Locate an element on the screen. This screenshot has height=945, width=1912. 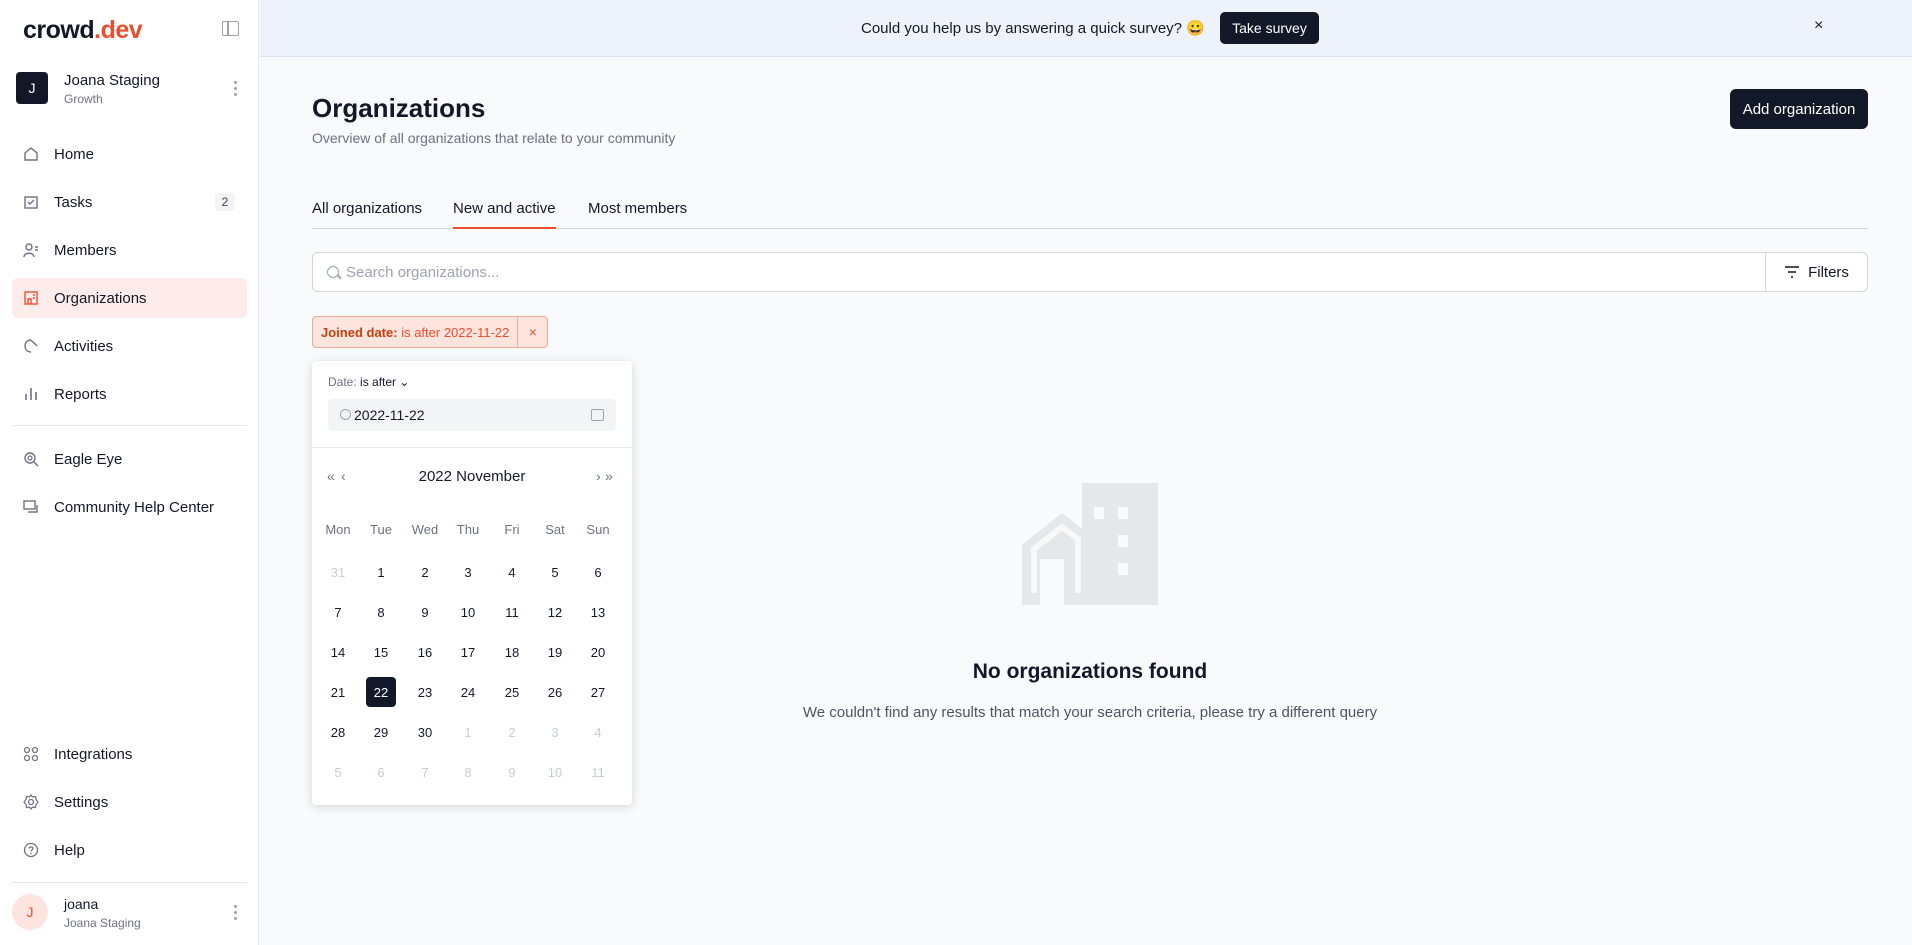
operator-select: Date: is after ⌄ is located at coordinates (368, 382).